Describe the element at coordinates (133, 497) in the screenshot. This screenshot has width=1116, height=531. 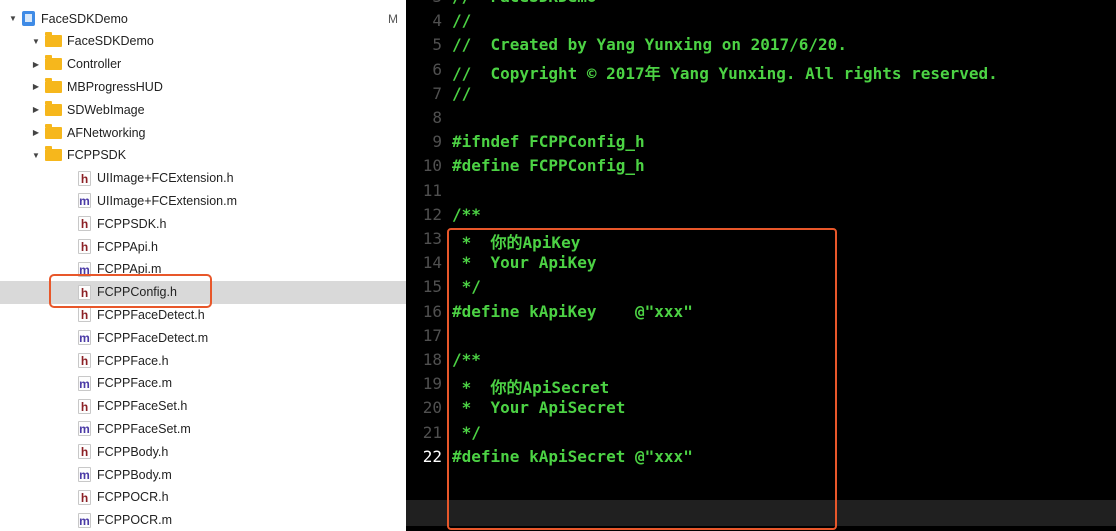
I see `navigator-item-label: FCPPOCR.h` at that location.